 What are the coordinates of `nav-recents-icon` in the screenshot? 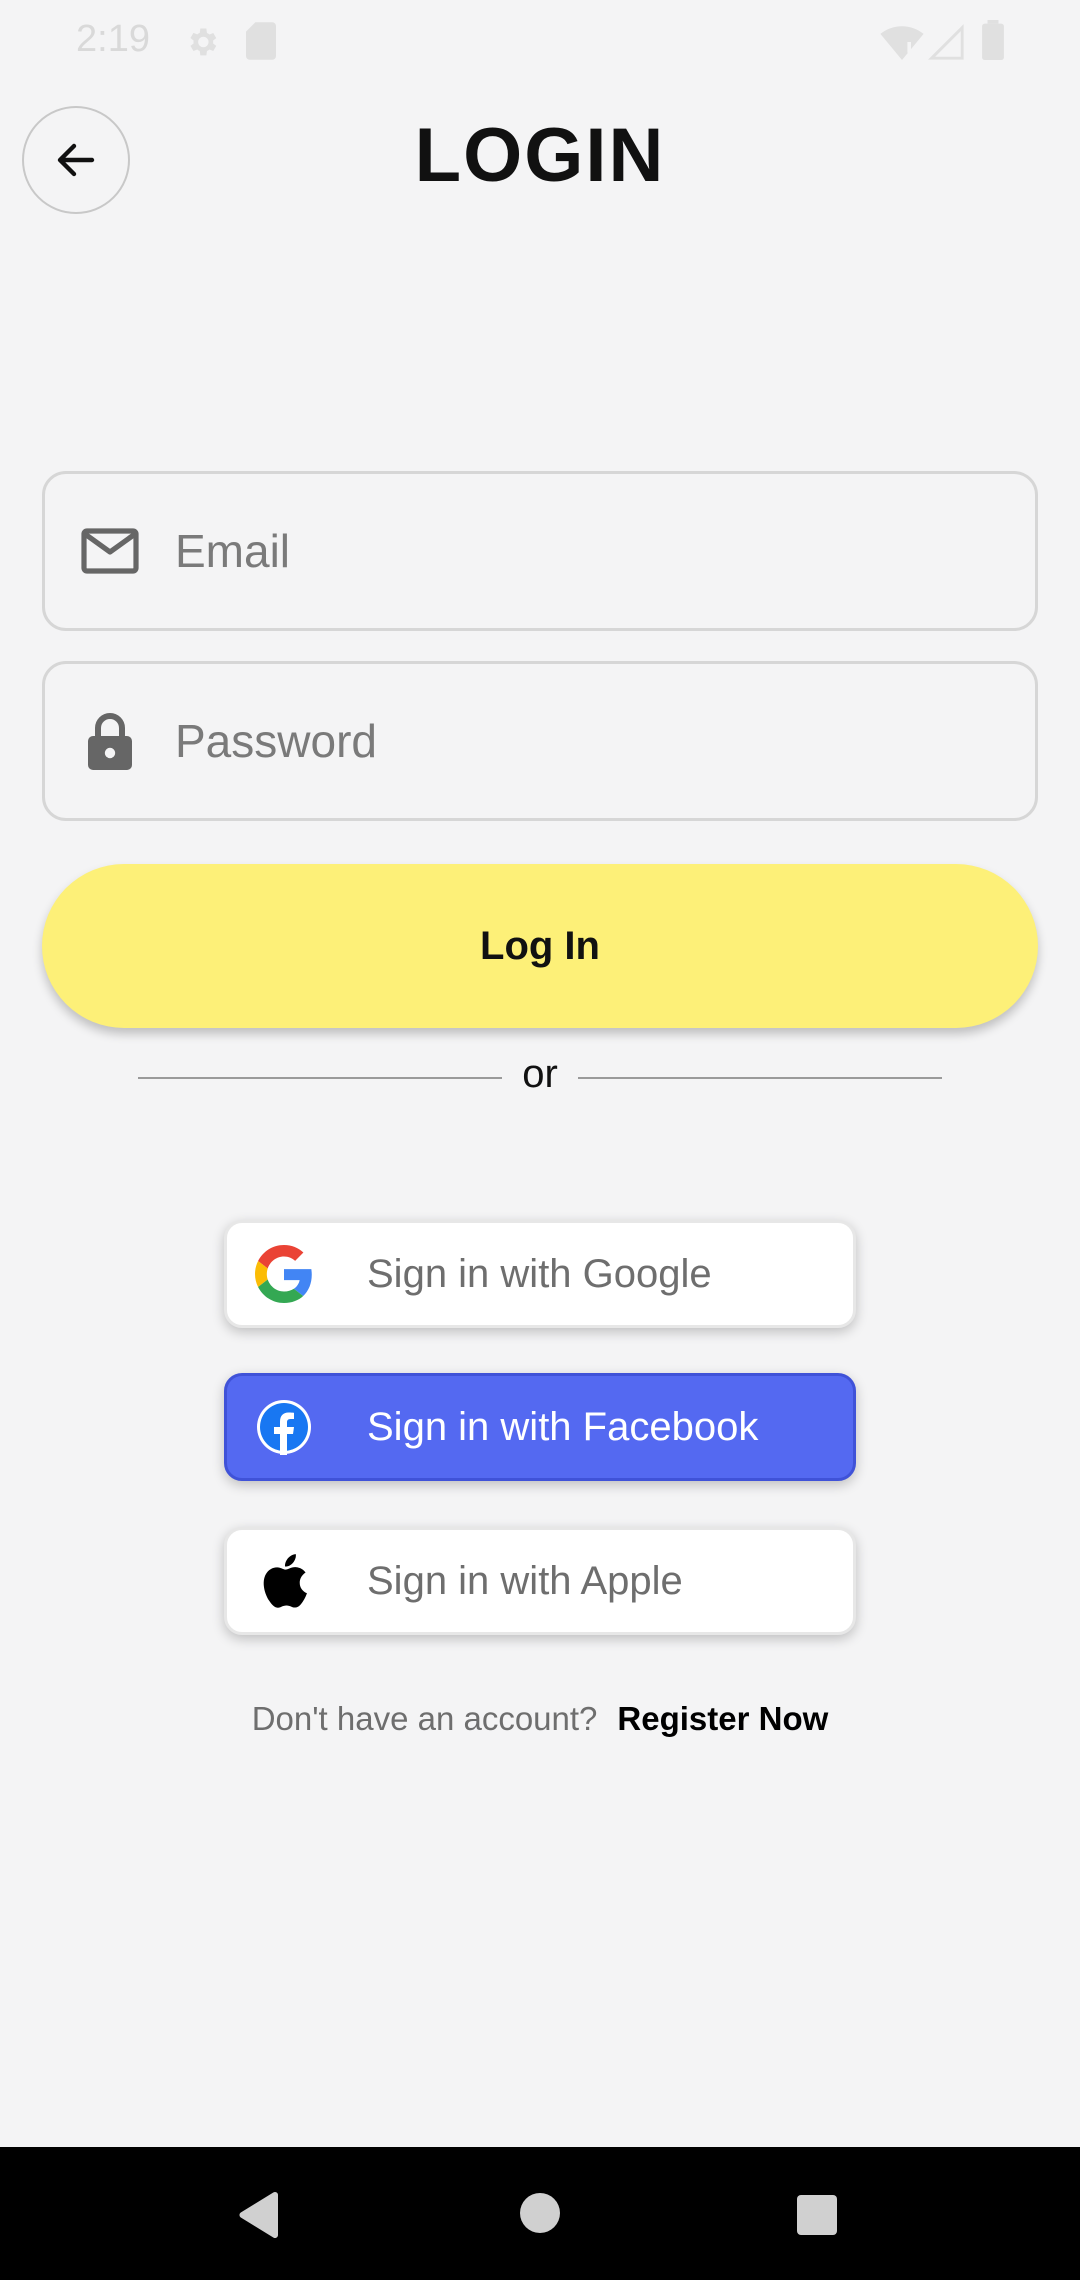 It's located at (817, 2215).